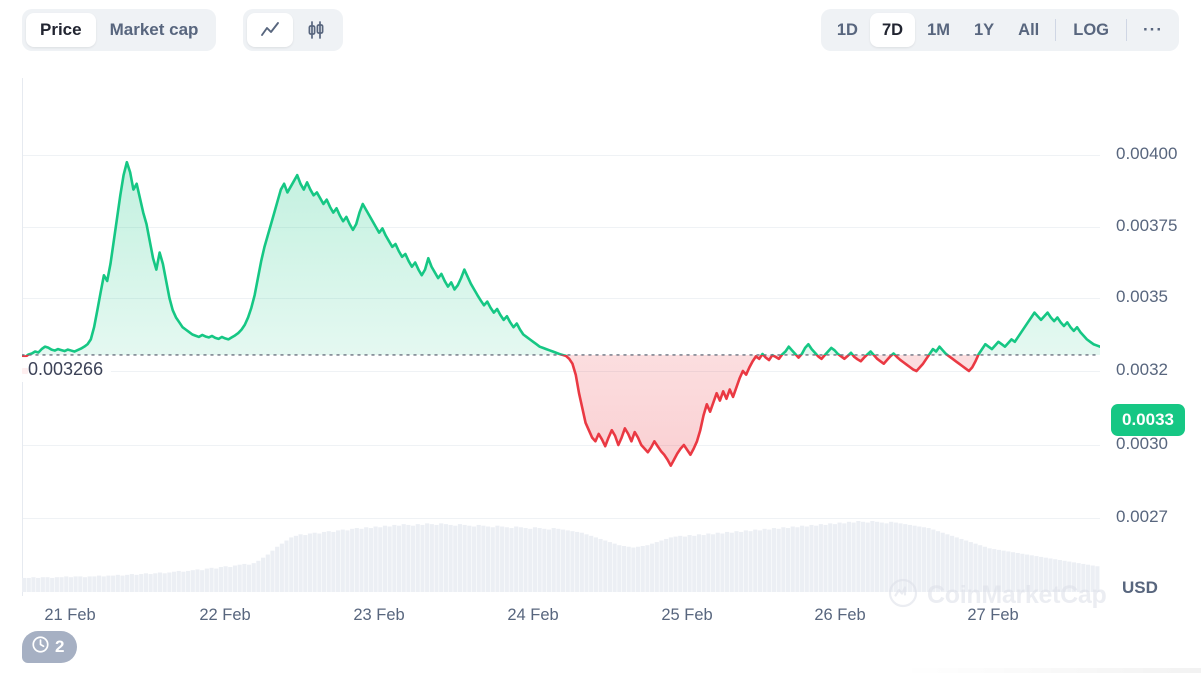 This screenshot has width=1201, height=673. I want to click on tab-price: Price, so click(61, 30).